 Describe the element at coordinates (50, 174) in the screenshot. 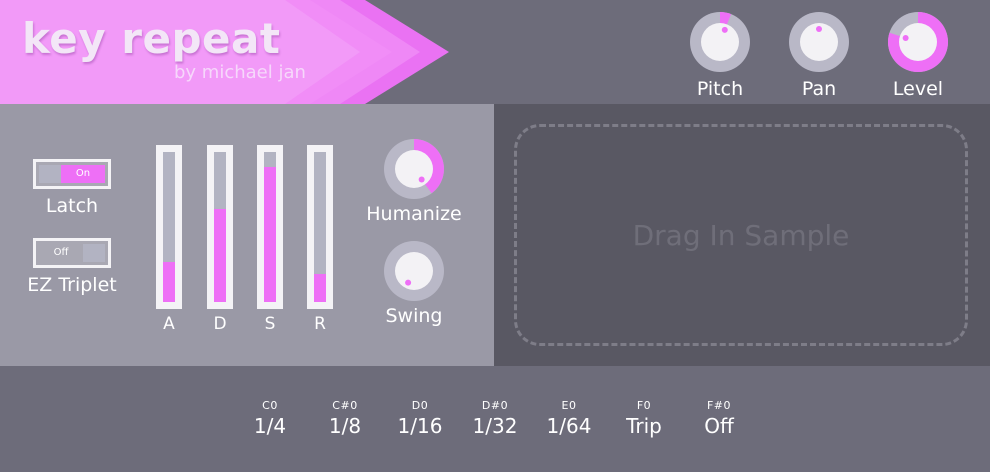

I see `latch-toggle-off-side` at that location.